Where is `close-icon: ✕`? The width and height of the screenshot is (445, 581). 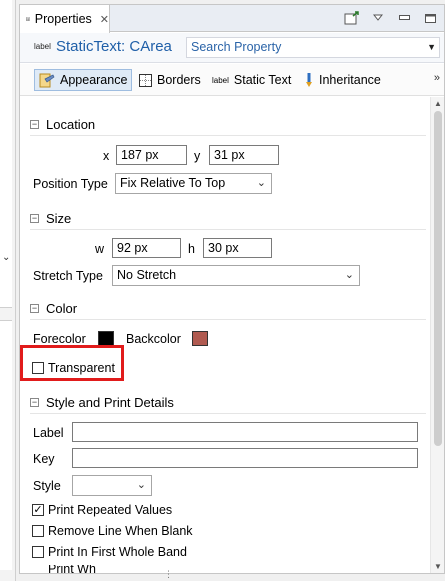 close-icon: ✕ is located at coordinates (104, 19).